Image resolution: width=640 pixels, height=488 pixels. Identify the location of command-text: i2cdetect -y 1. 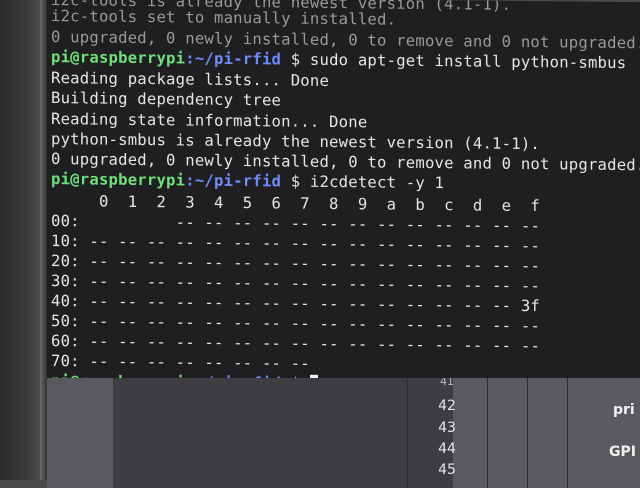
(377, 182).